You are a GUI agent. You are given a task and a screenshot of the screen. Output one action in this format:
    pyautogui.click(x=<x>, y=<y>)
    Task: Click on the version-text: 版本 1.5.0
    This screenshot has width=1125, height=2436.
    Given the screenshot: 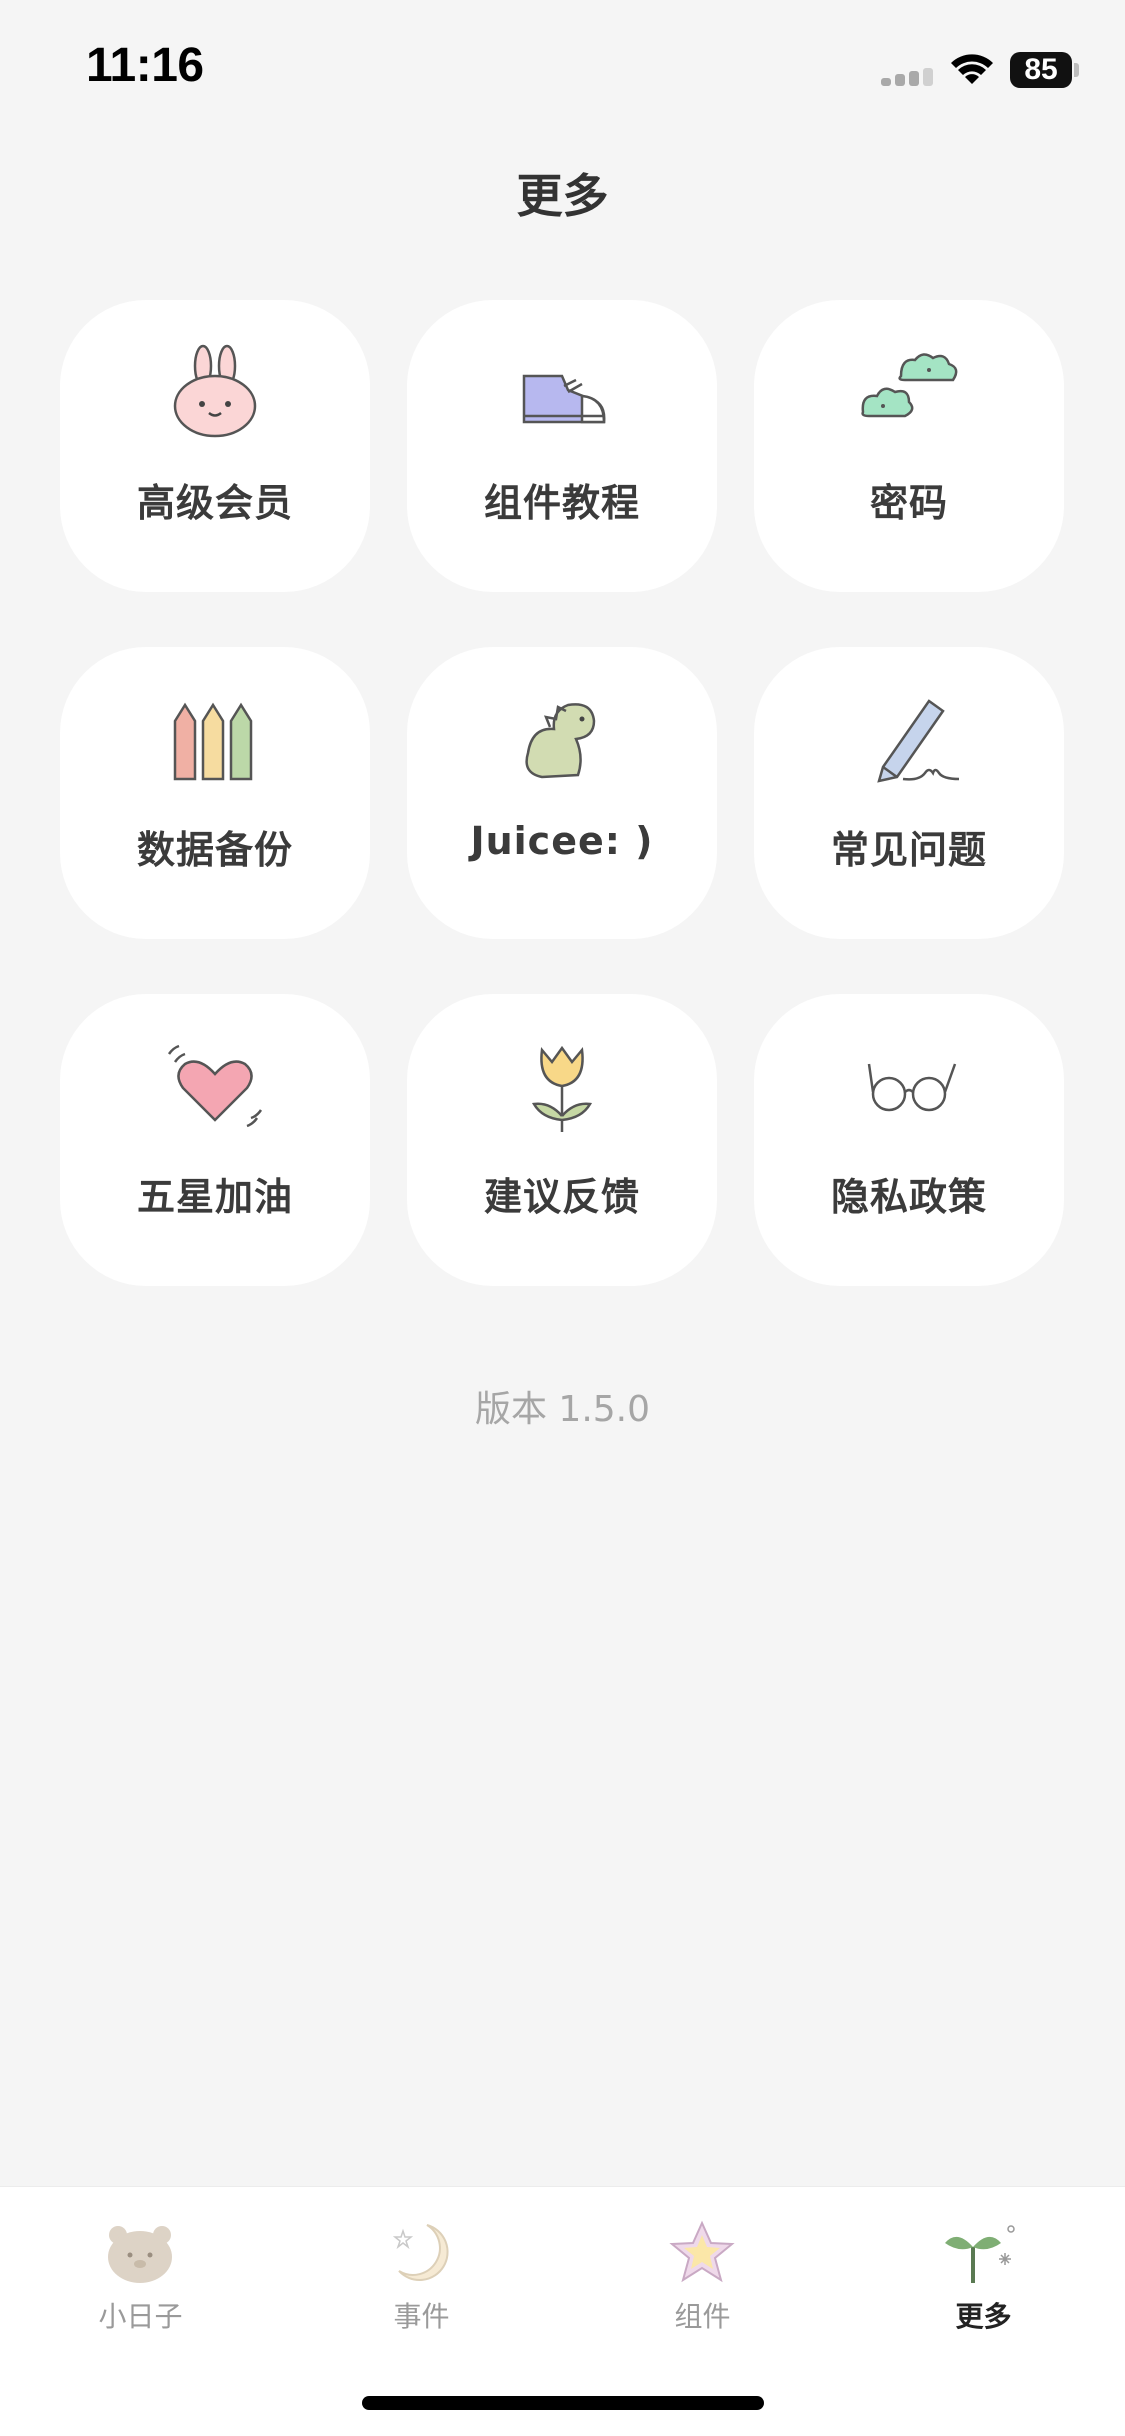 What is the action you would take?
    pyautogui.click(x=562, y=1409)
    